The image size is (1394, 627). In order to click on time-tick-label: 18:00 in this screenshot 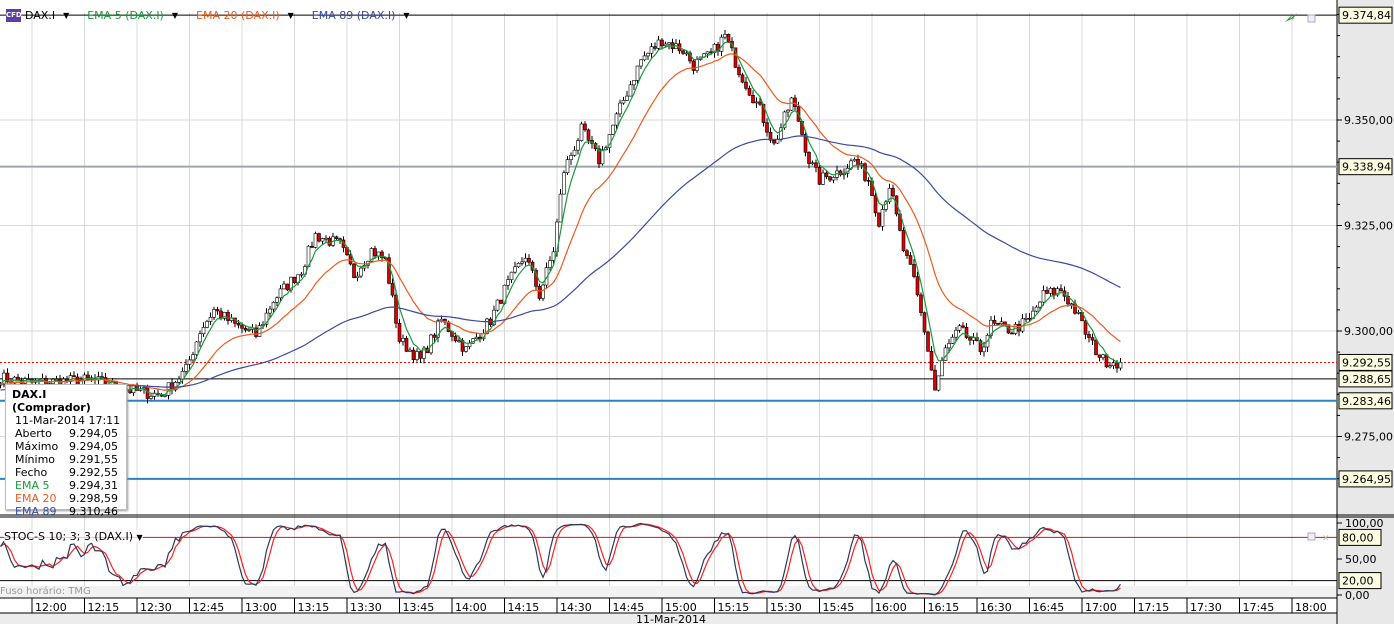, I will do `click(1311, 607)`.